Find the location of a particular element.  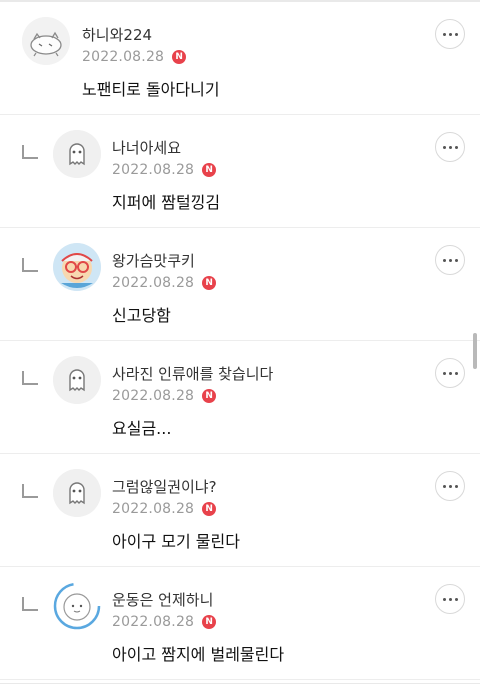

comment-text: 지퍼에 짬털낑김 is located at coordinates (166, 202).